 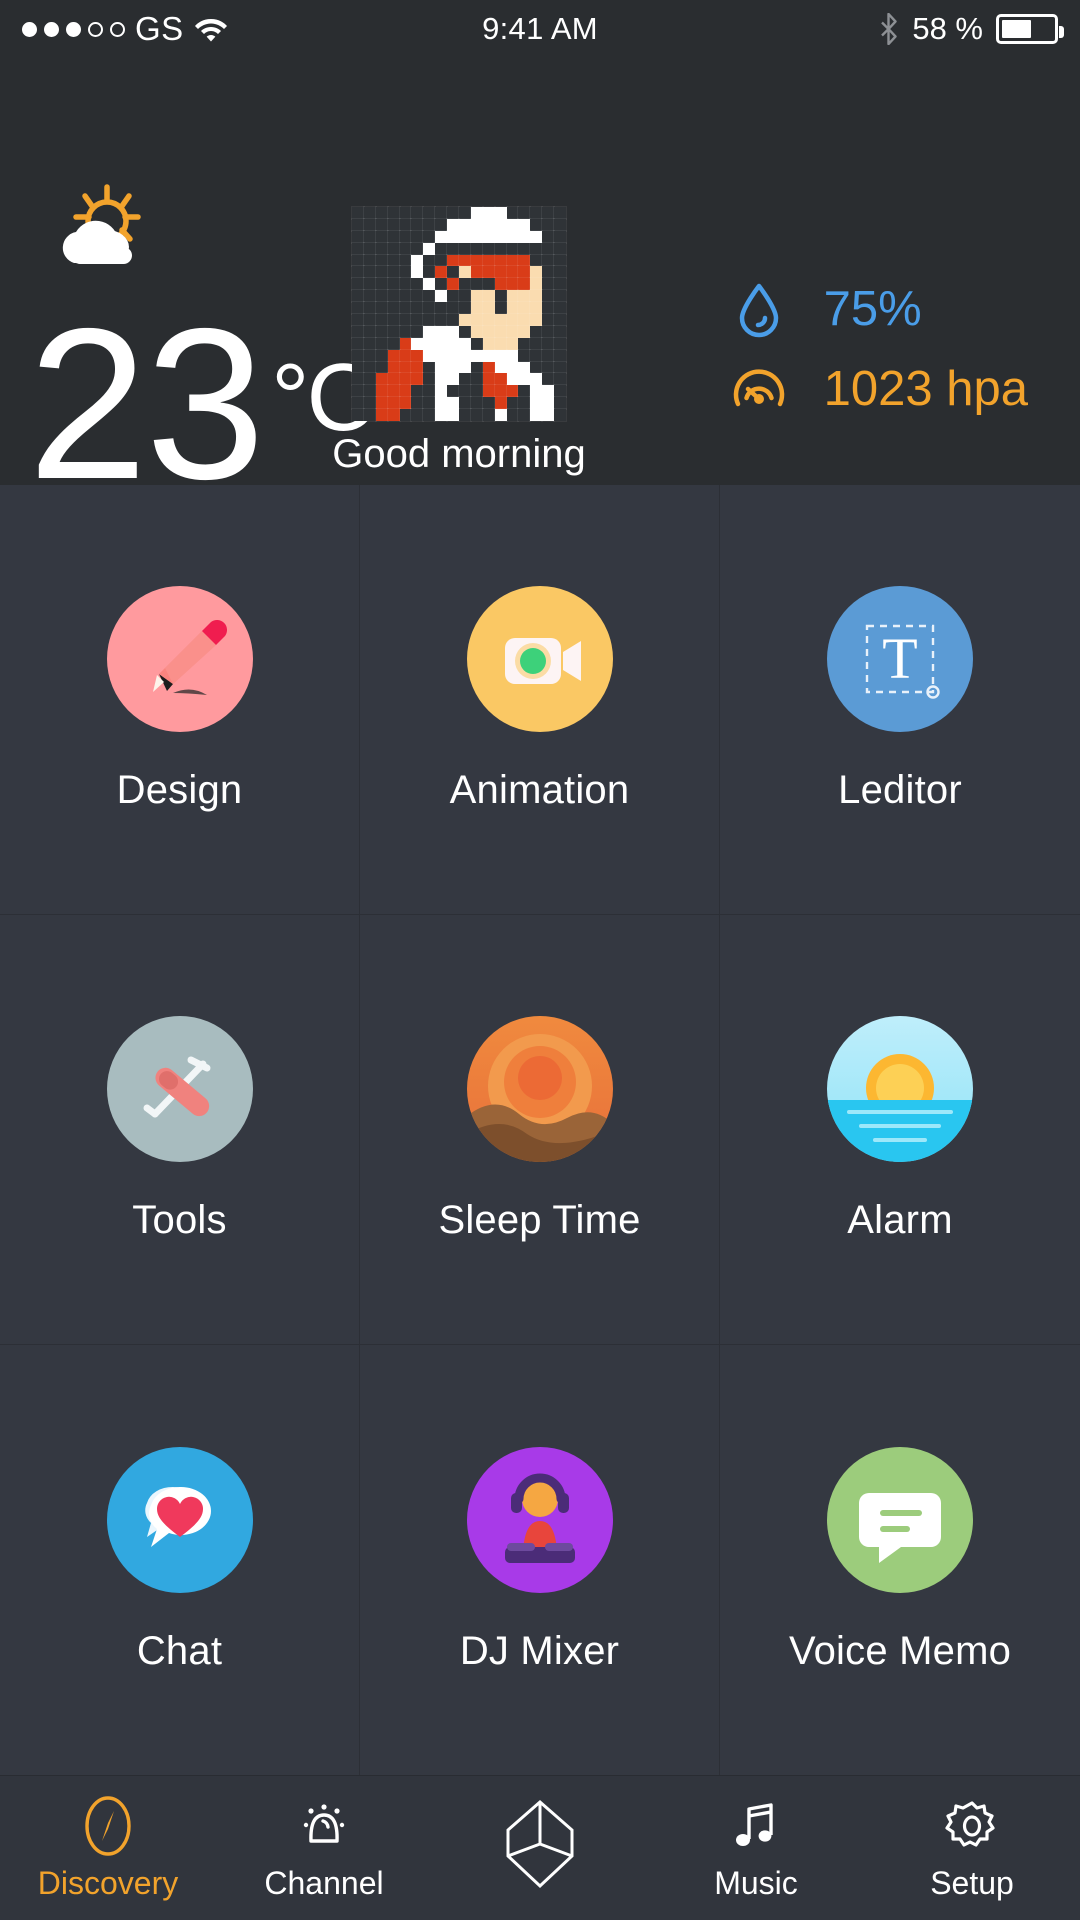 What do you see at coordinates (146, 403) in the screenshot?
I see `temperature-value: 23` at bounding box center [146, 403].